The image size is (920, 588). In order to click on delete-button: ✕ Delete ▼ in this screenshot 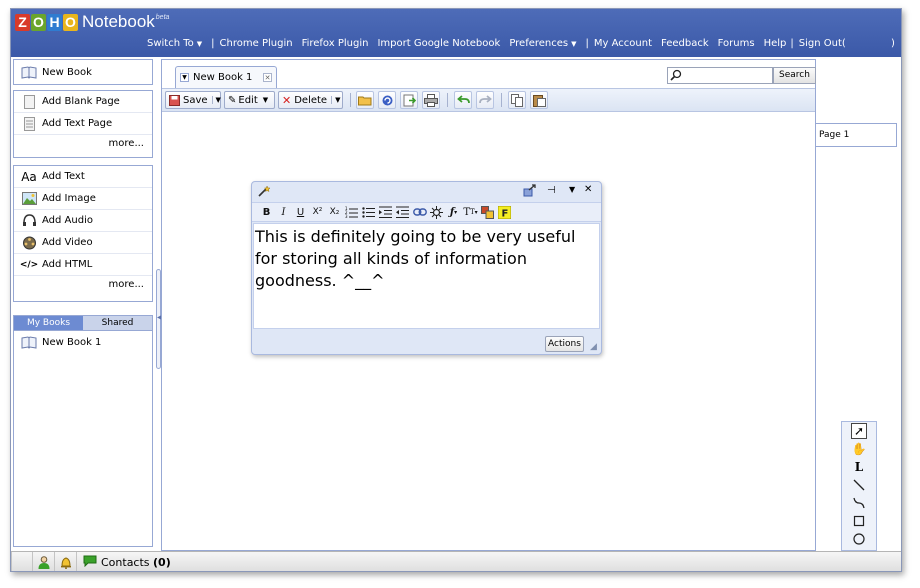, I will do `click(310, 100)`.